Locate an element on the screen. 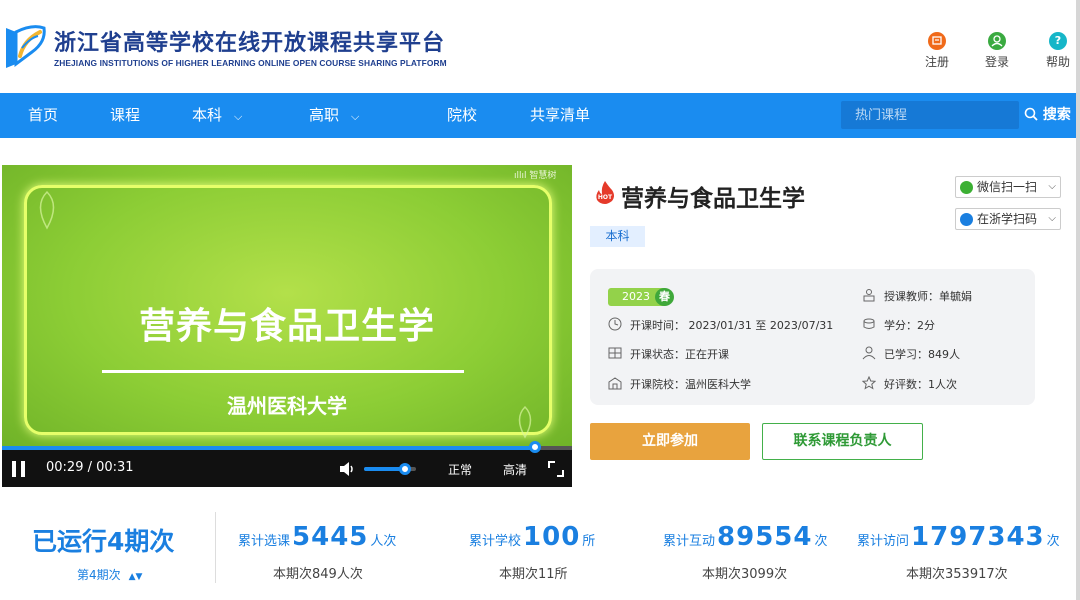  search-box is located at coordinates (930, 115).